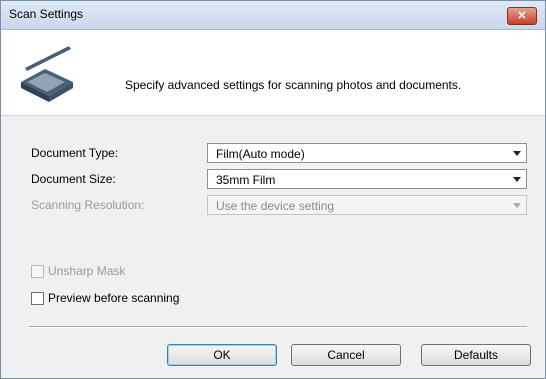 This screenshot has width=546, height=379. I want to click on title-bar: Scan Settings ✕, so click(273, 15).